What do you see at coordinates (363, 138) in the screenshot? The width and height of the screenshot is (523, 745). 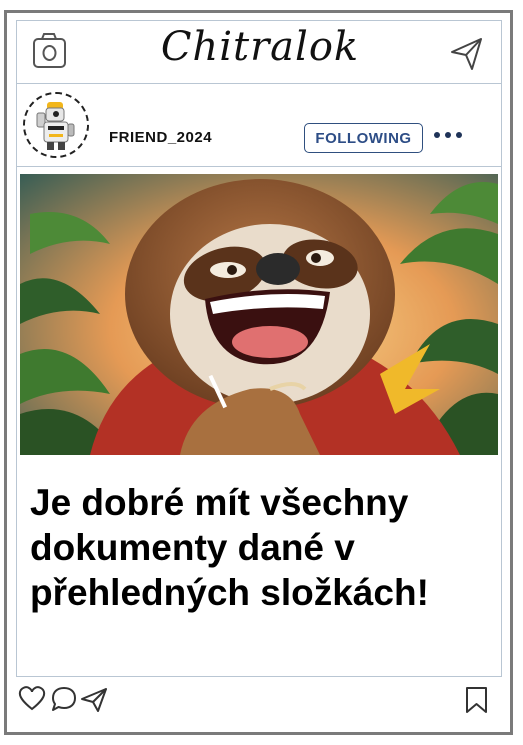 I see `following-button: FOLLOWING` at bounding box center [363, 138].